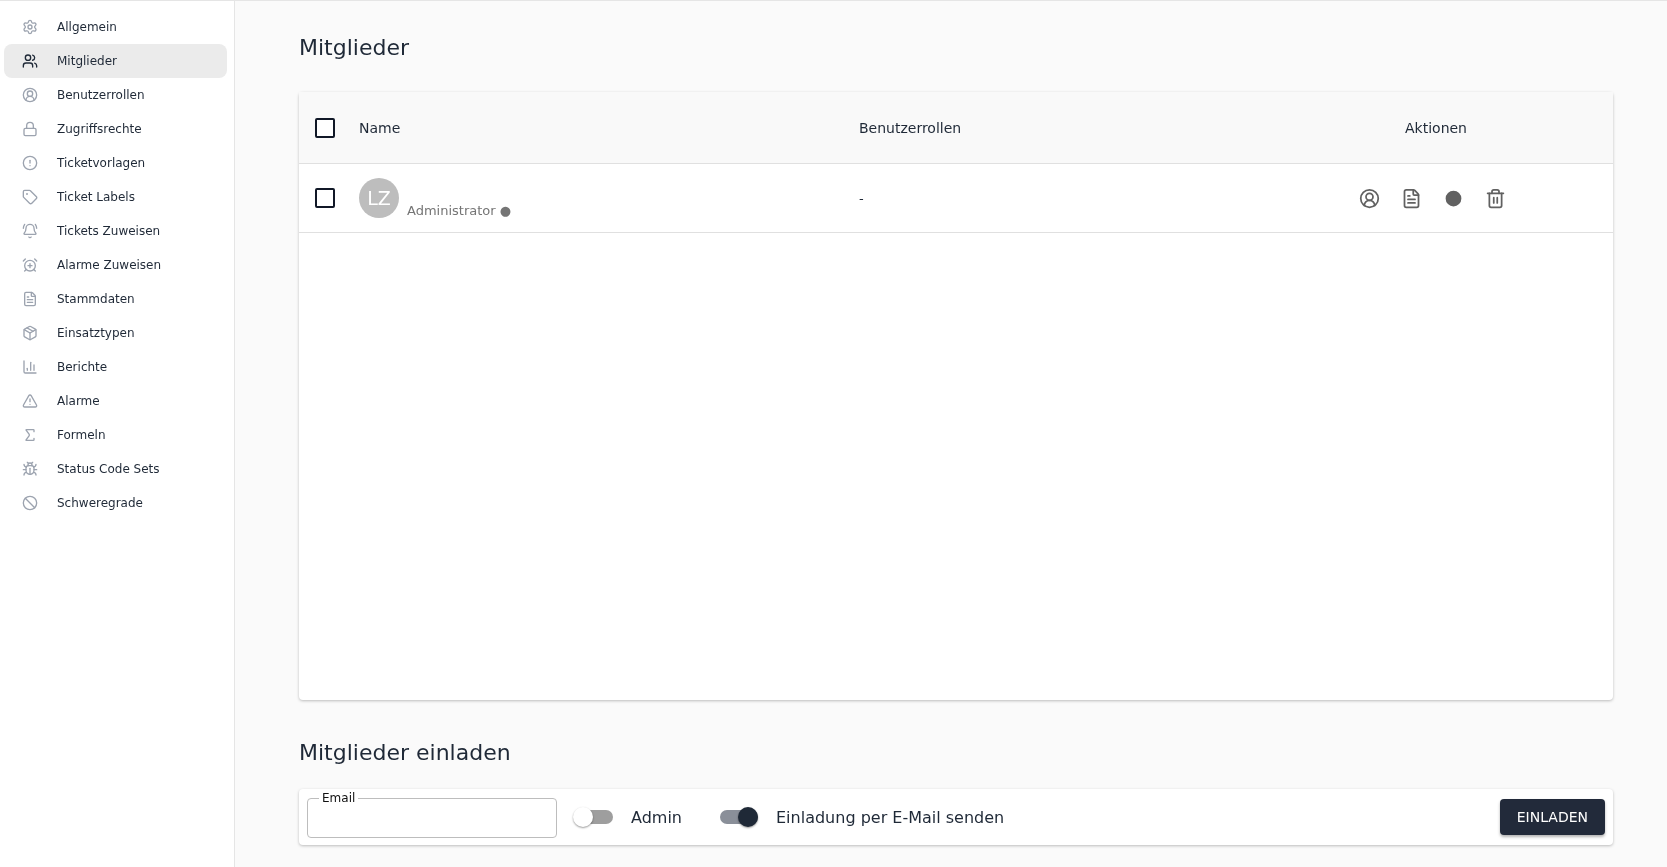 The image size is (1667, 867). Describe the element at coordinates (739, 817) in the screenshot. I see `email-invite-switch` at that location.